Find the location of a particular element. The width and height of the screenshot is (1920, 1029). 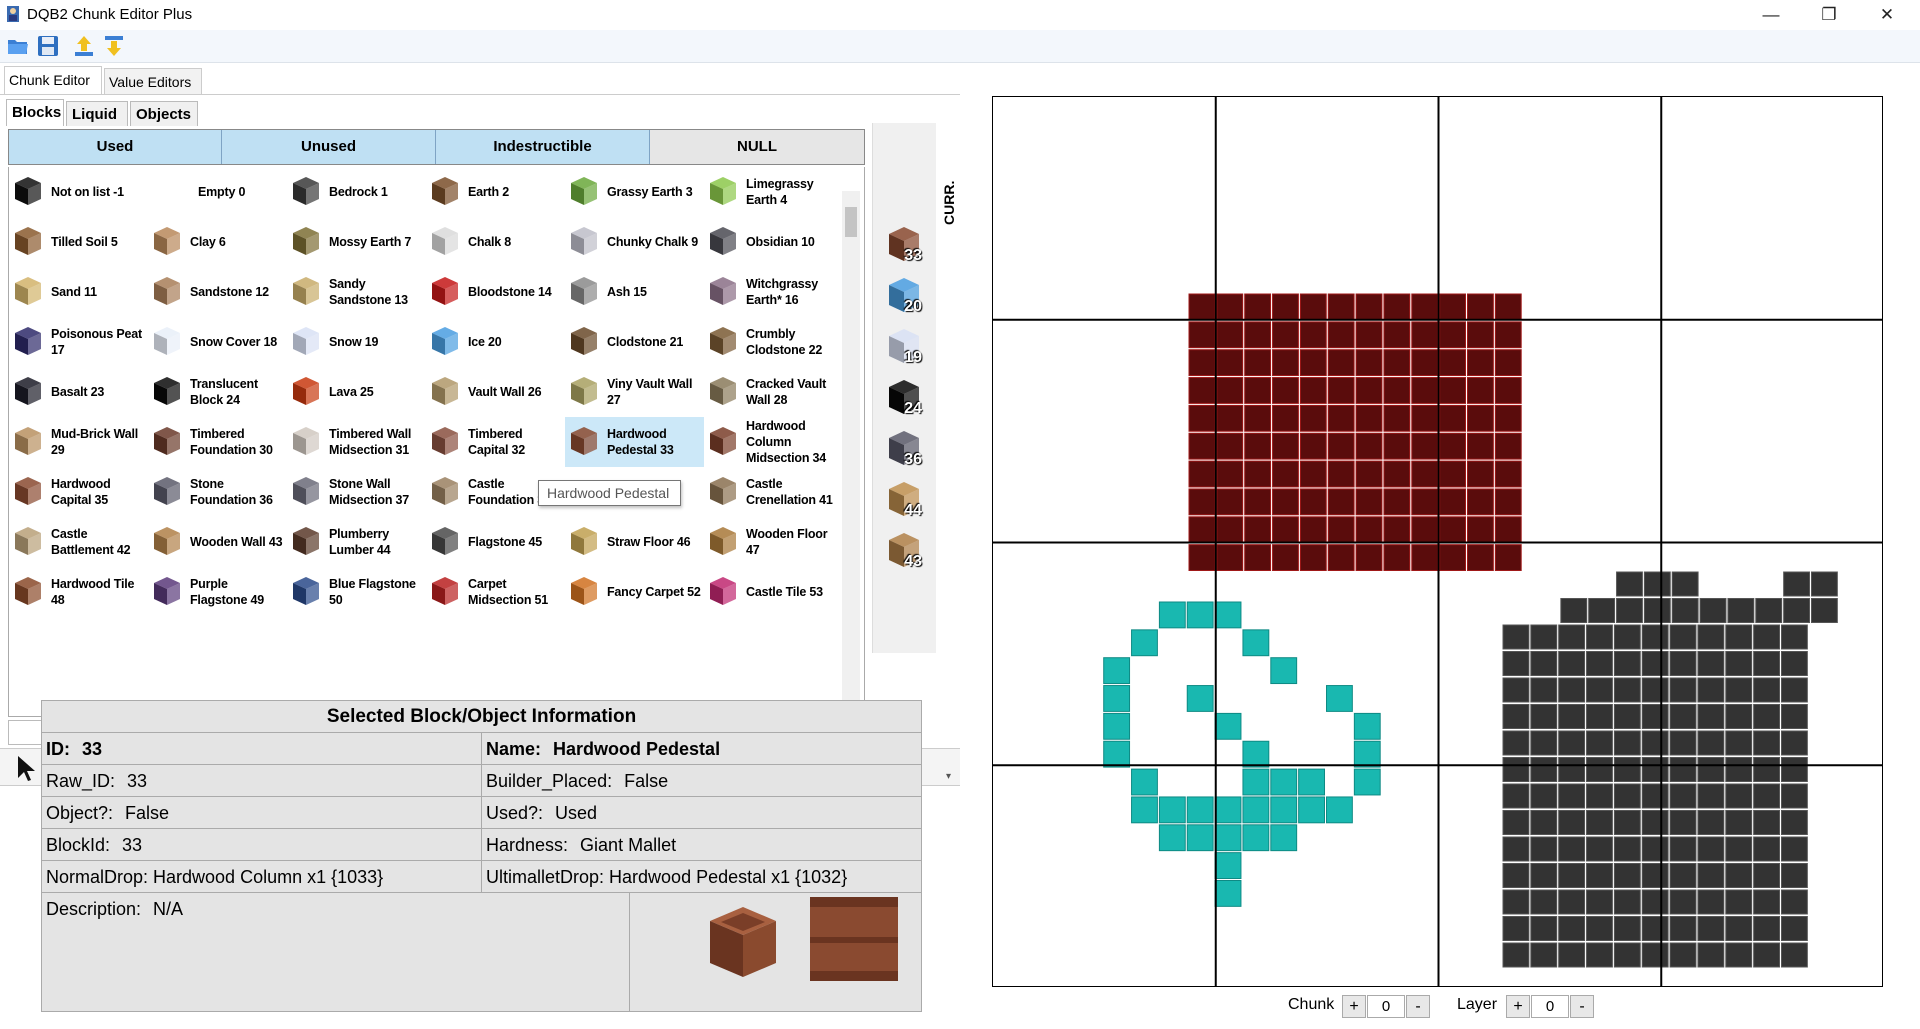

block-cell: Castle Tile 53 is located at coordinates (773, 592).